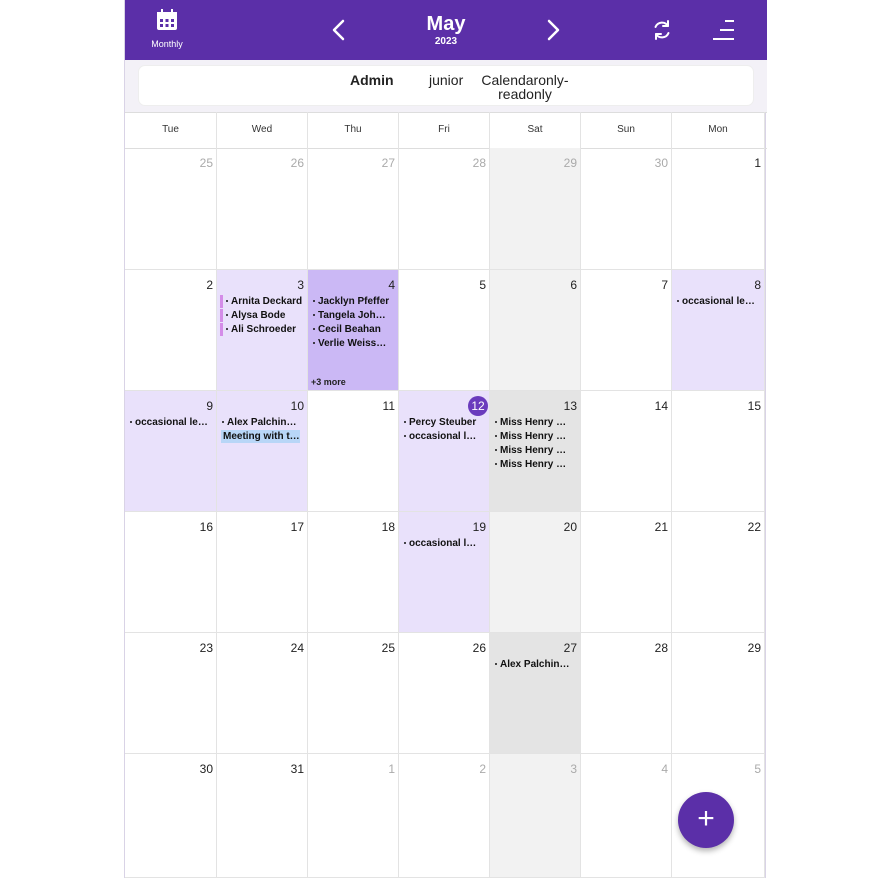  Describe the element at coordinates (171, 693) in the screenshot. I see `day-cell: 23` at that location.